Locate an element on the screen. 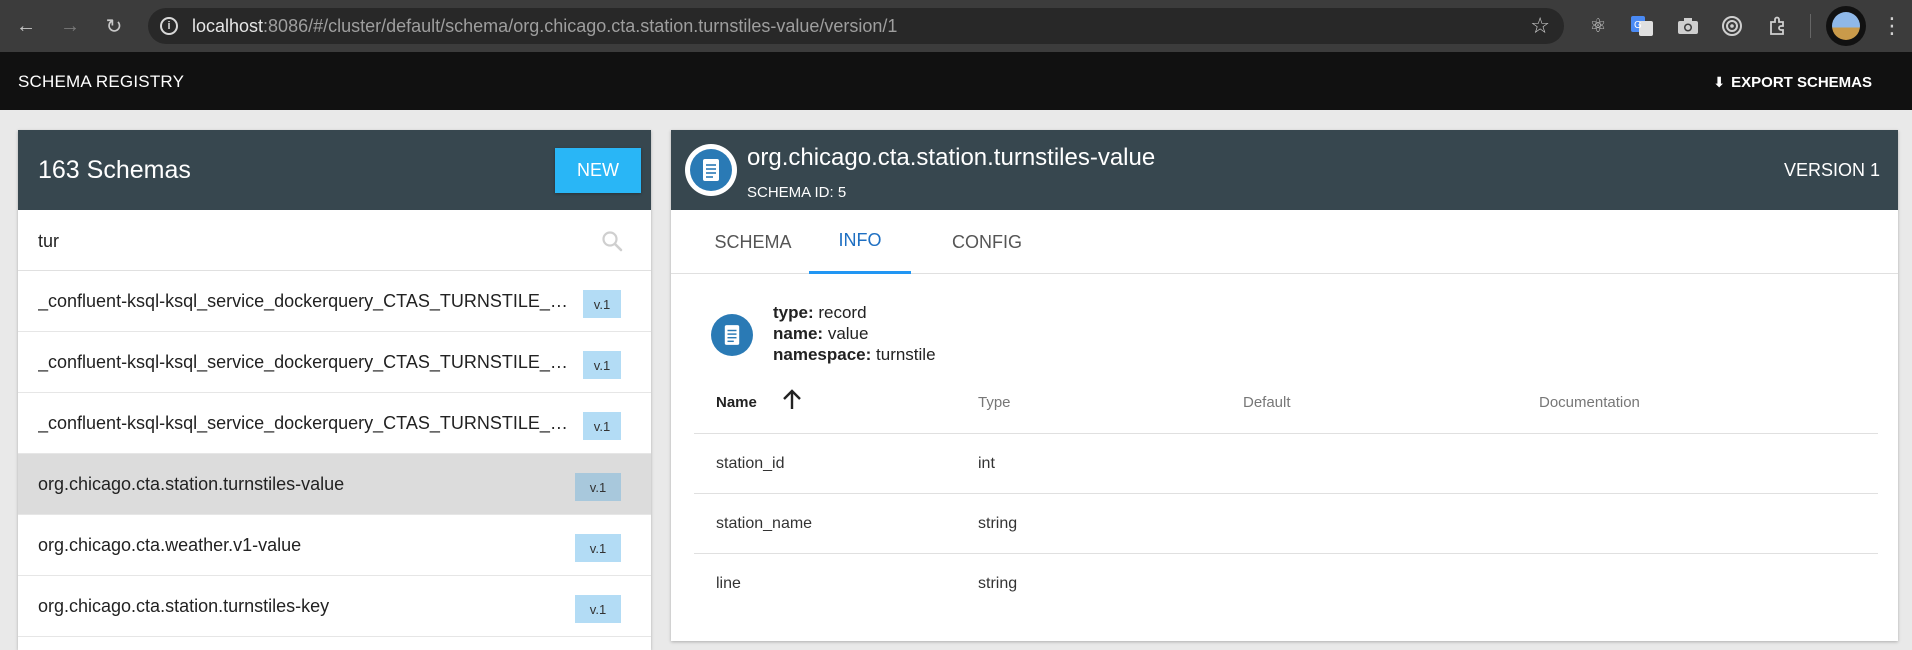 The image size is (1912, 650). column-header-type: Type is located at coordinates (994, 402).